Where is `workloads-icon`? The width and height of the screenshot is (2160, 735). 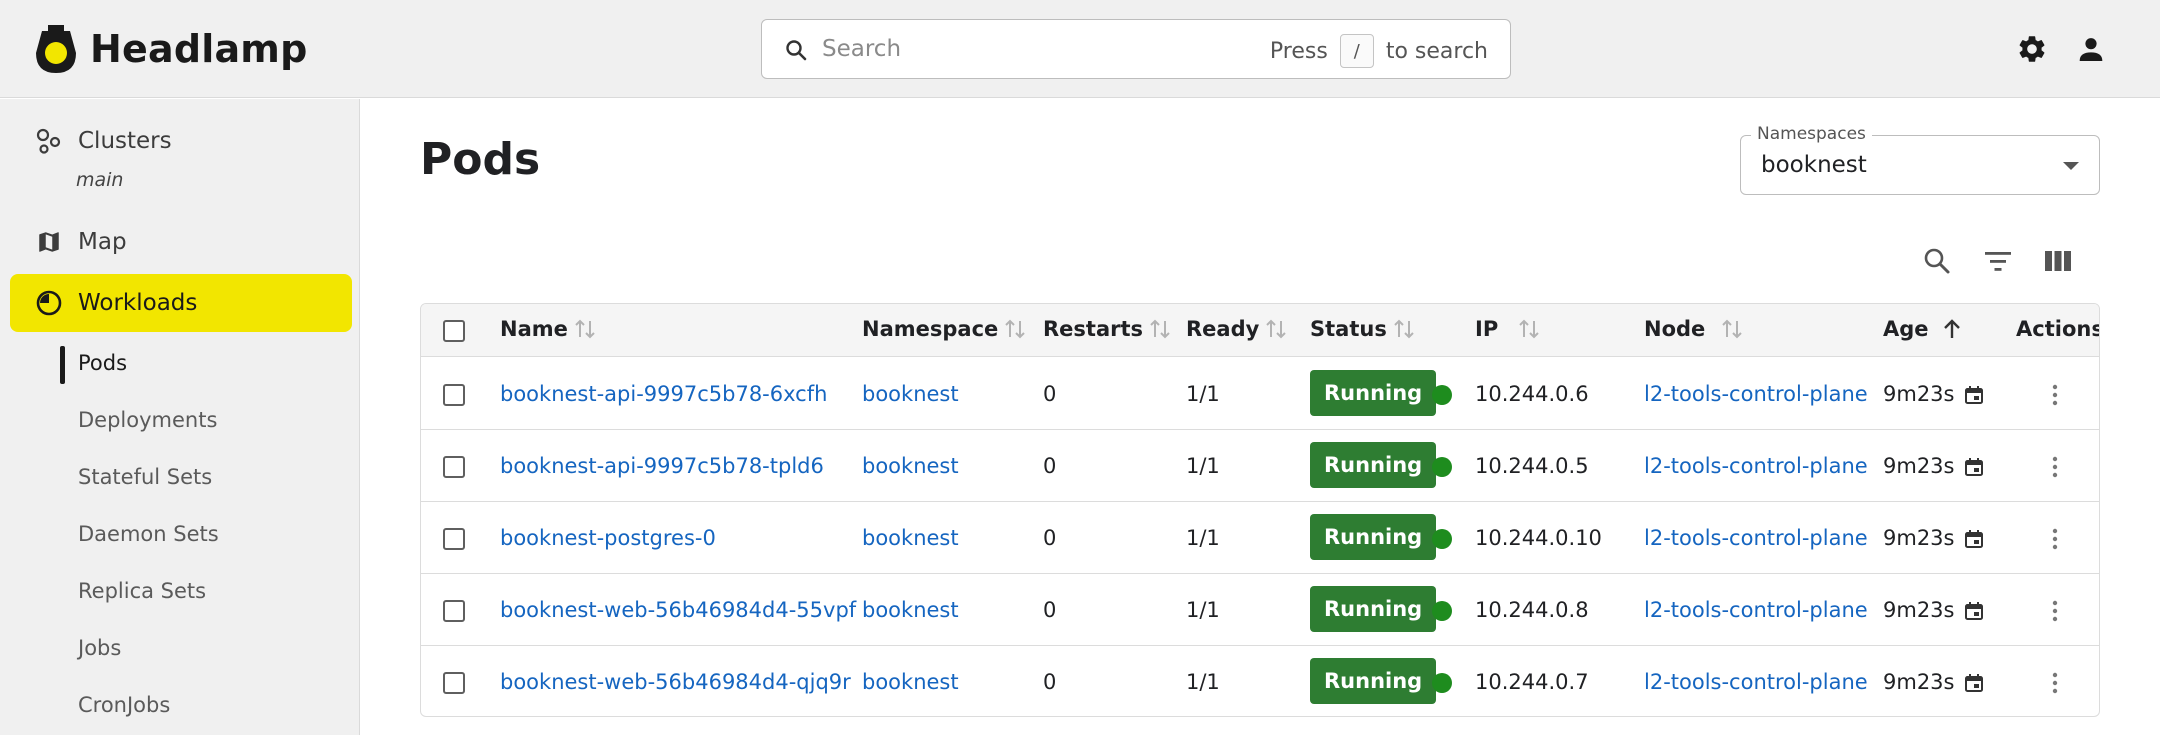
workloads-icon is located at coordinates (49, 303).